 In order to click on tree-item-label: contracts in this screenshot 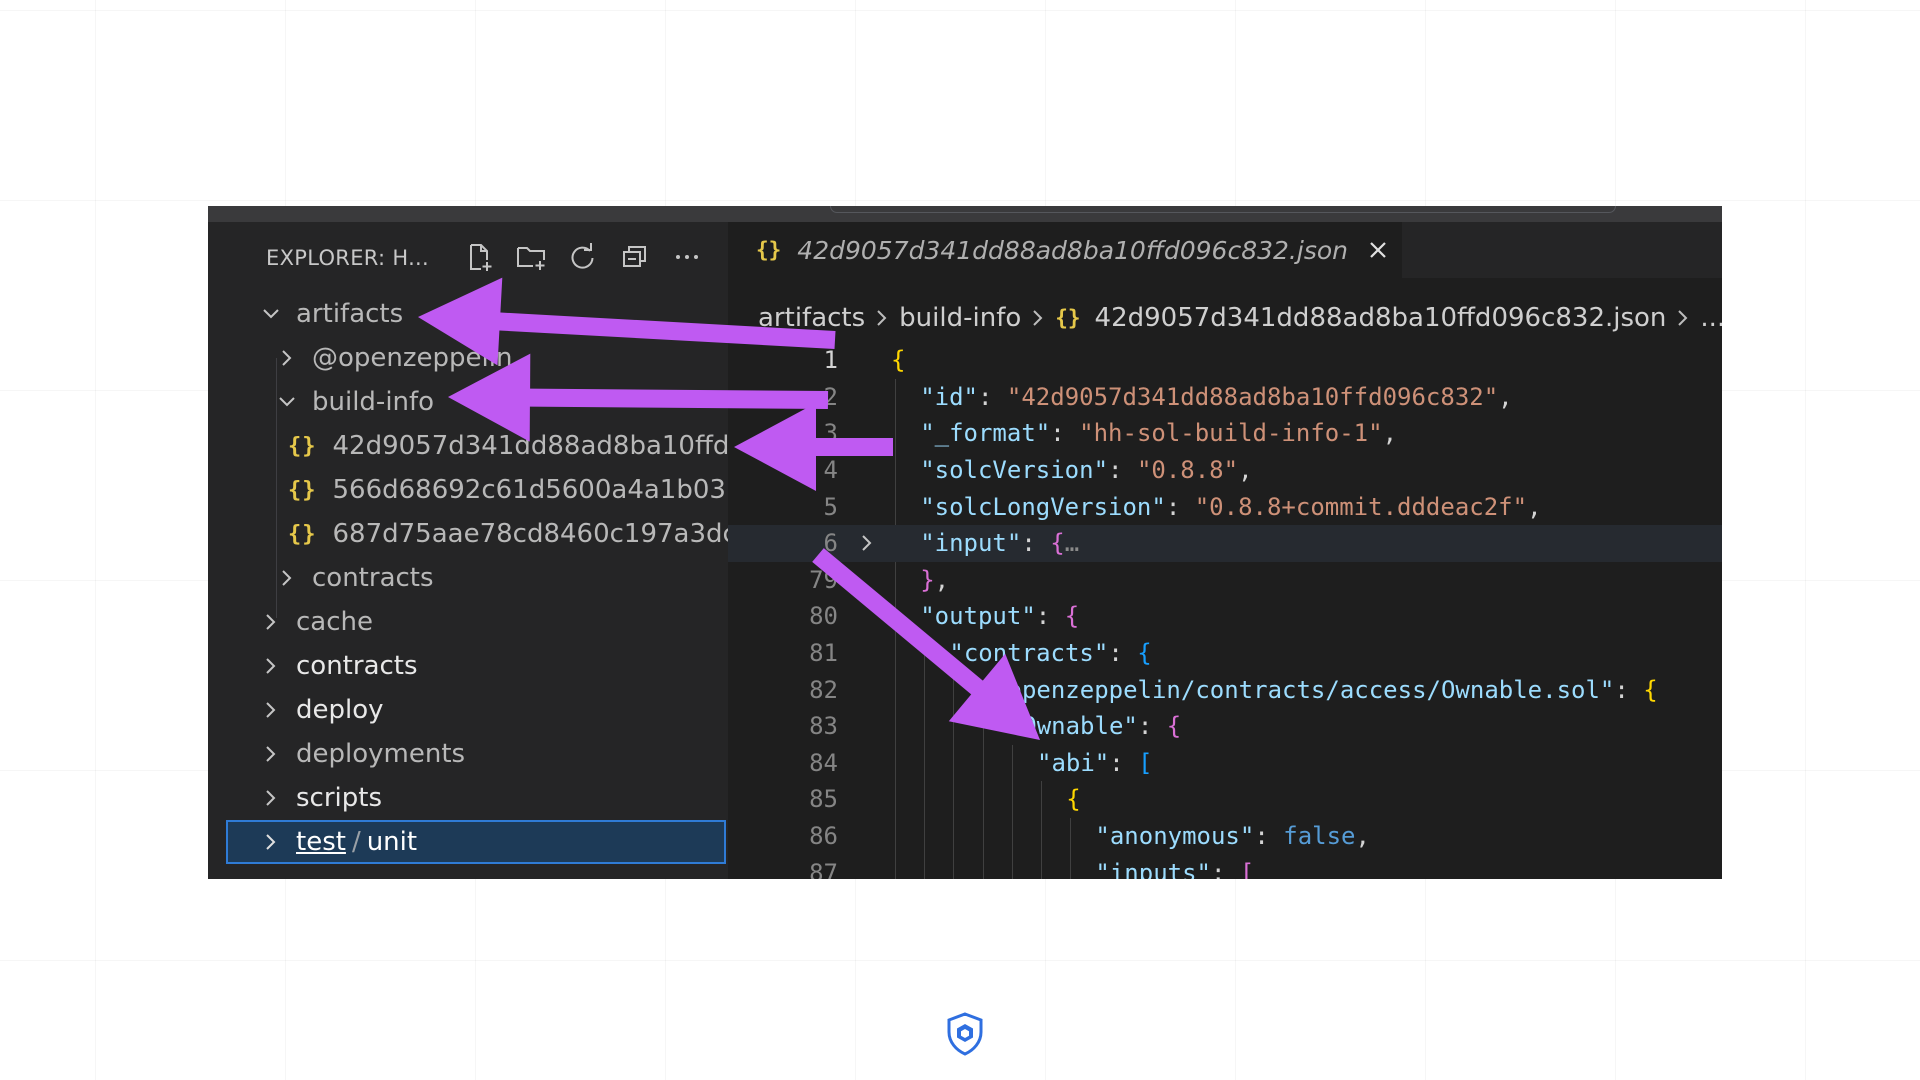, I will do `click(357, 666)`.